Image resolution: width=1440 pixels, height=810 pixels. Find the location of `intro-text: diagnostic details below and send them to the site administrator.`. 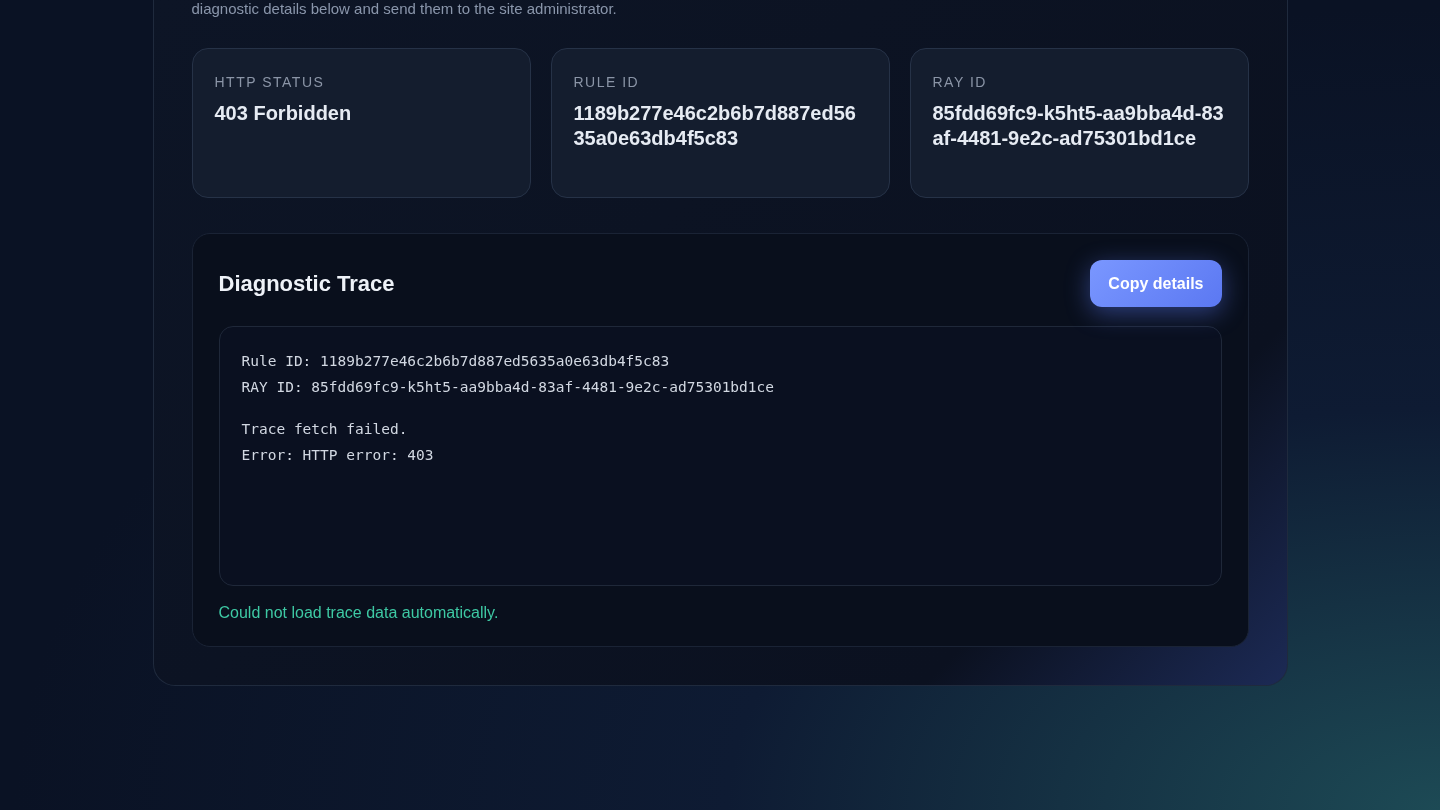

intro-text: diagnostic details below and send them to the site administrator. is located at coordinates (404, 9).